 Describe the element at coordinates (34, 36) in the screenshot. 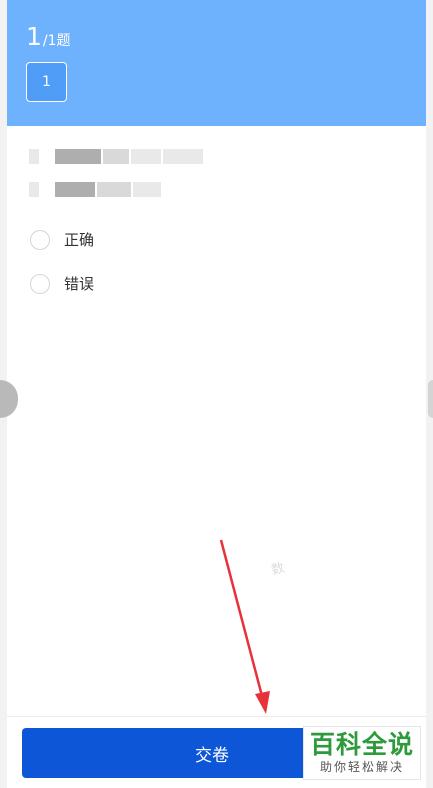

I see `current-question-number: 1` at that location.